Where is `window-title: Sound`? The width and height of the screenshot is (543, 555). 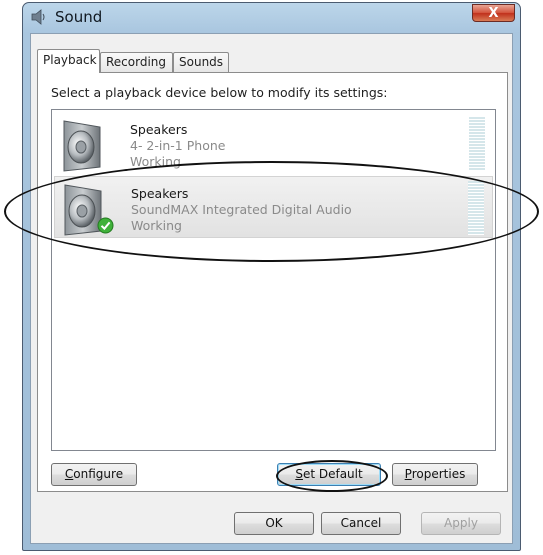
window-title: Sound is located at coordinates (79, 17).